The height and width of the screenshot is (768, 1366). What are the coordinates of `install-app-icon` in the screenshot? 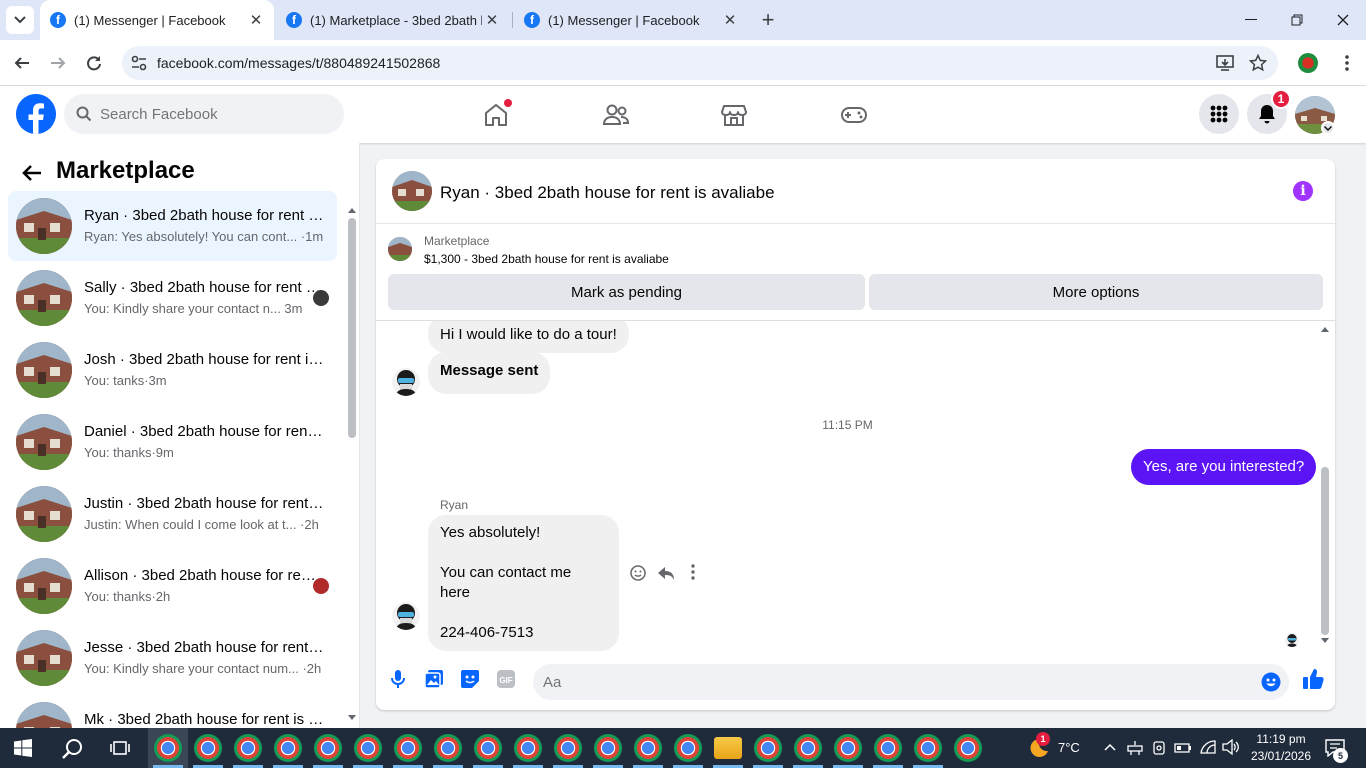 It's located at (1225, 63).